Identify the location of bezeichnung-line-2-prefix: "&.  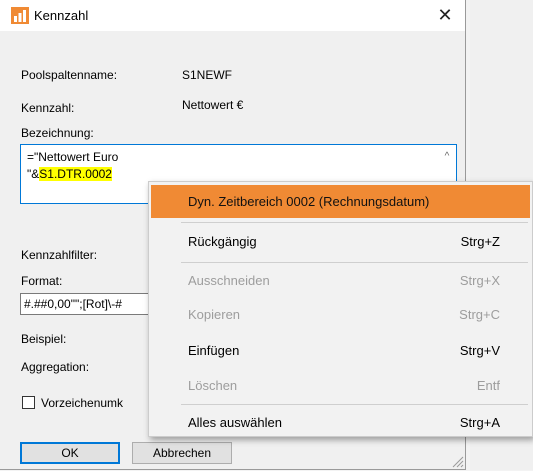
(33, 174).